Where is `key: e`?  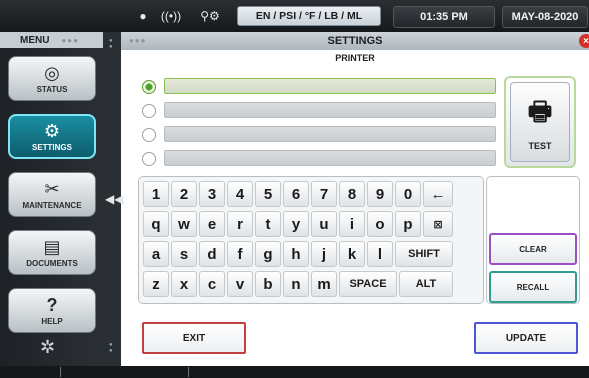 key: e is located at coordinates (212, 224).